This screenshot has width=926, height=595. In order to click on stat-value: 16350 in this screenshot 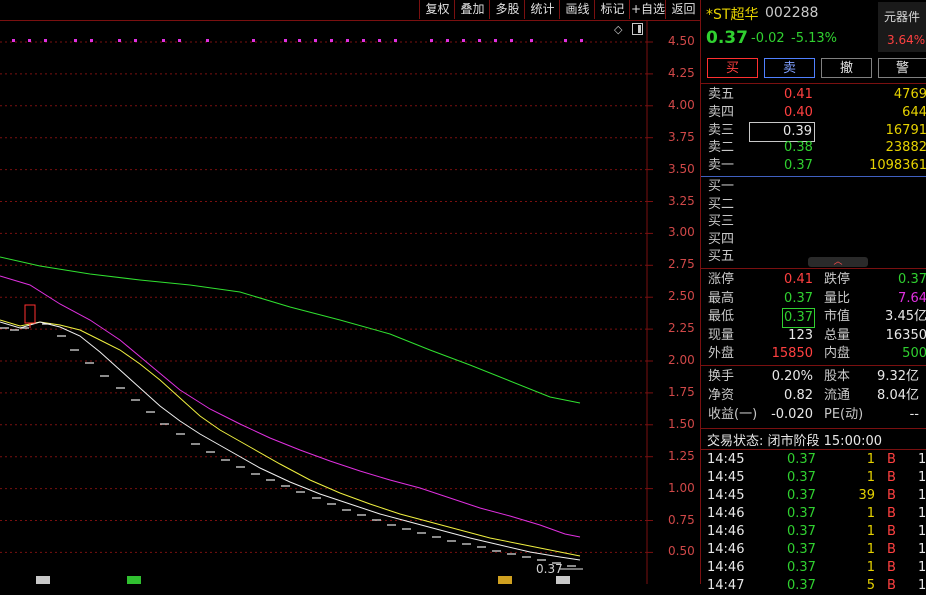, I will do `click(905, 335)`.